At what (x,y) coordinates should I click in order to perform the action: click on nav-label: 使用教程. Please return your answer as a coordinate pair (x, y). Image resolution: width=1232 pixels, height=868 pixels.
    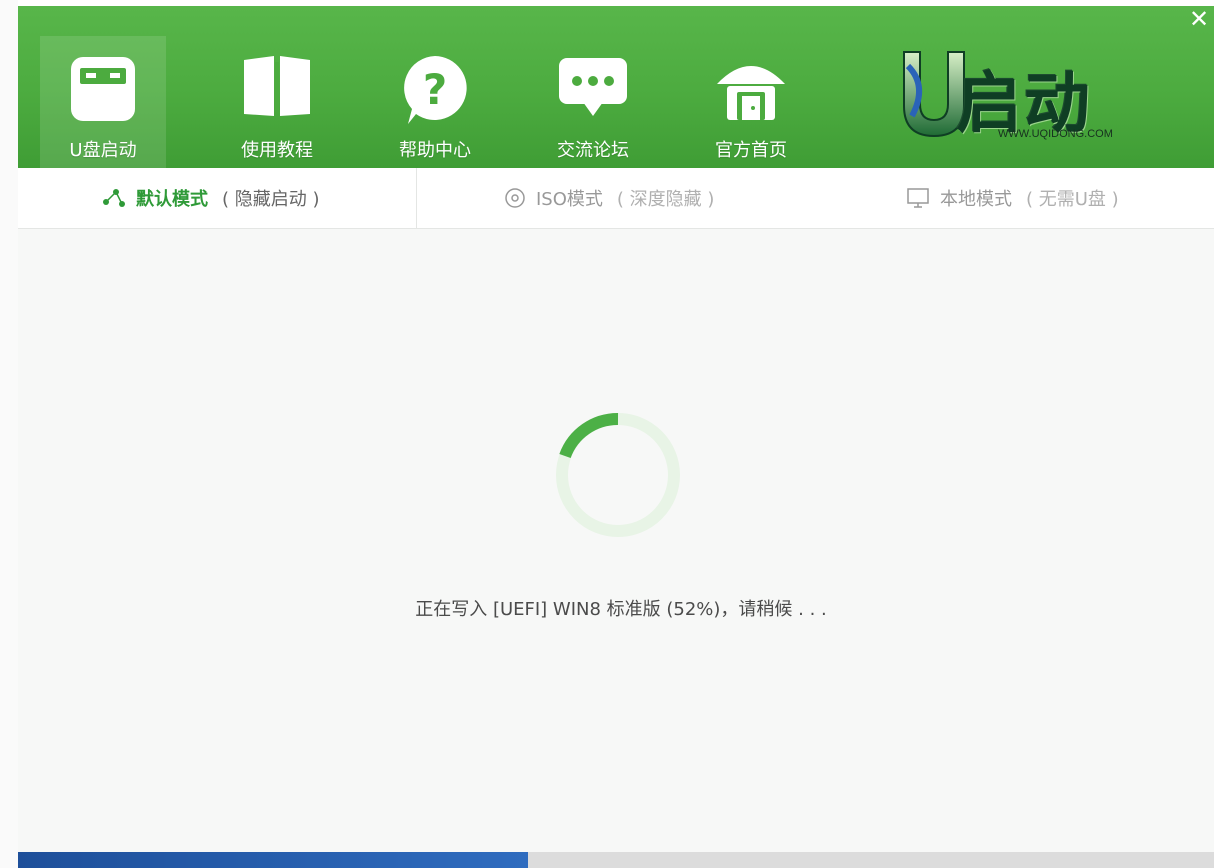
    Looking at the image, I should click on (277, 150).